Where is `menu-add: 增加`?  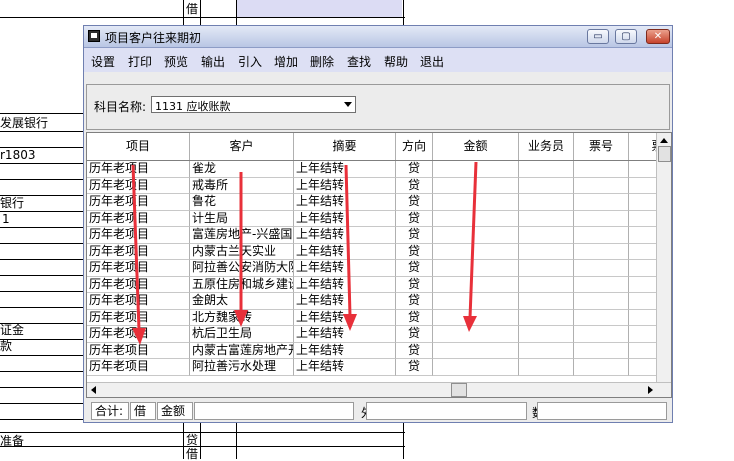 menu-add: 增加 is located at coordinates (286, 61).